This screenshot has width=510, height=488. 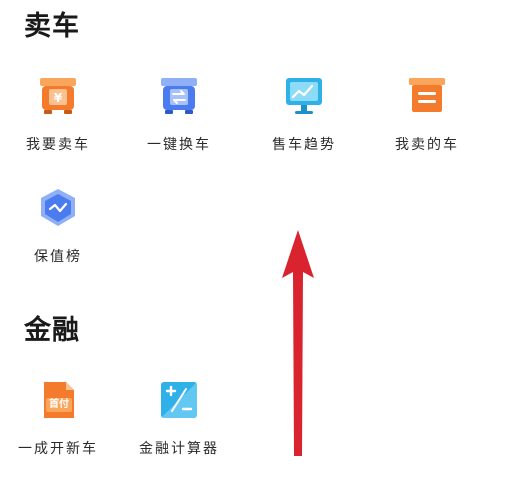 What do you see at coordinates (298, 343) in the screenshot?
I see `swipe-up-arrow-icon` at bounding box center [298, 343].